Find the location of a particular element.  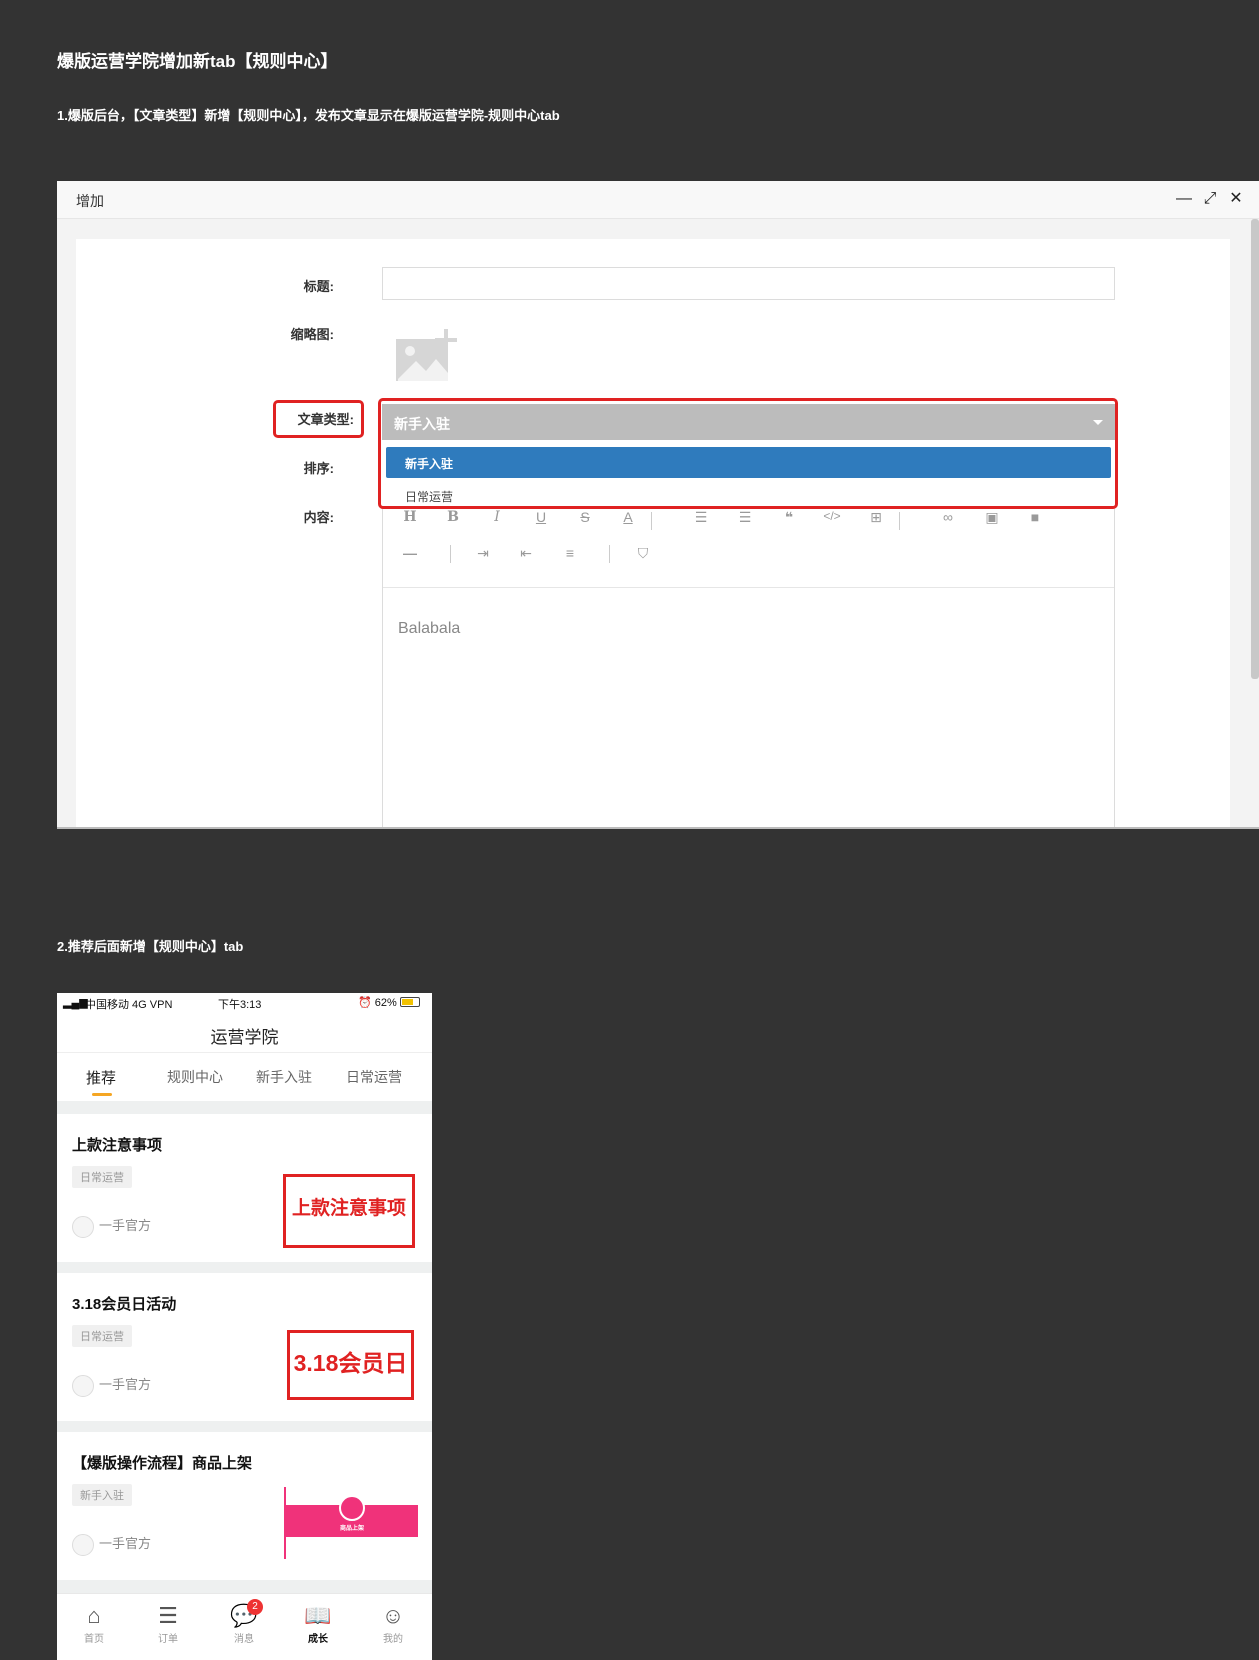

quote-icon: ❝ is located at coordinates (789, 517).